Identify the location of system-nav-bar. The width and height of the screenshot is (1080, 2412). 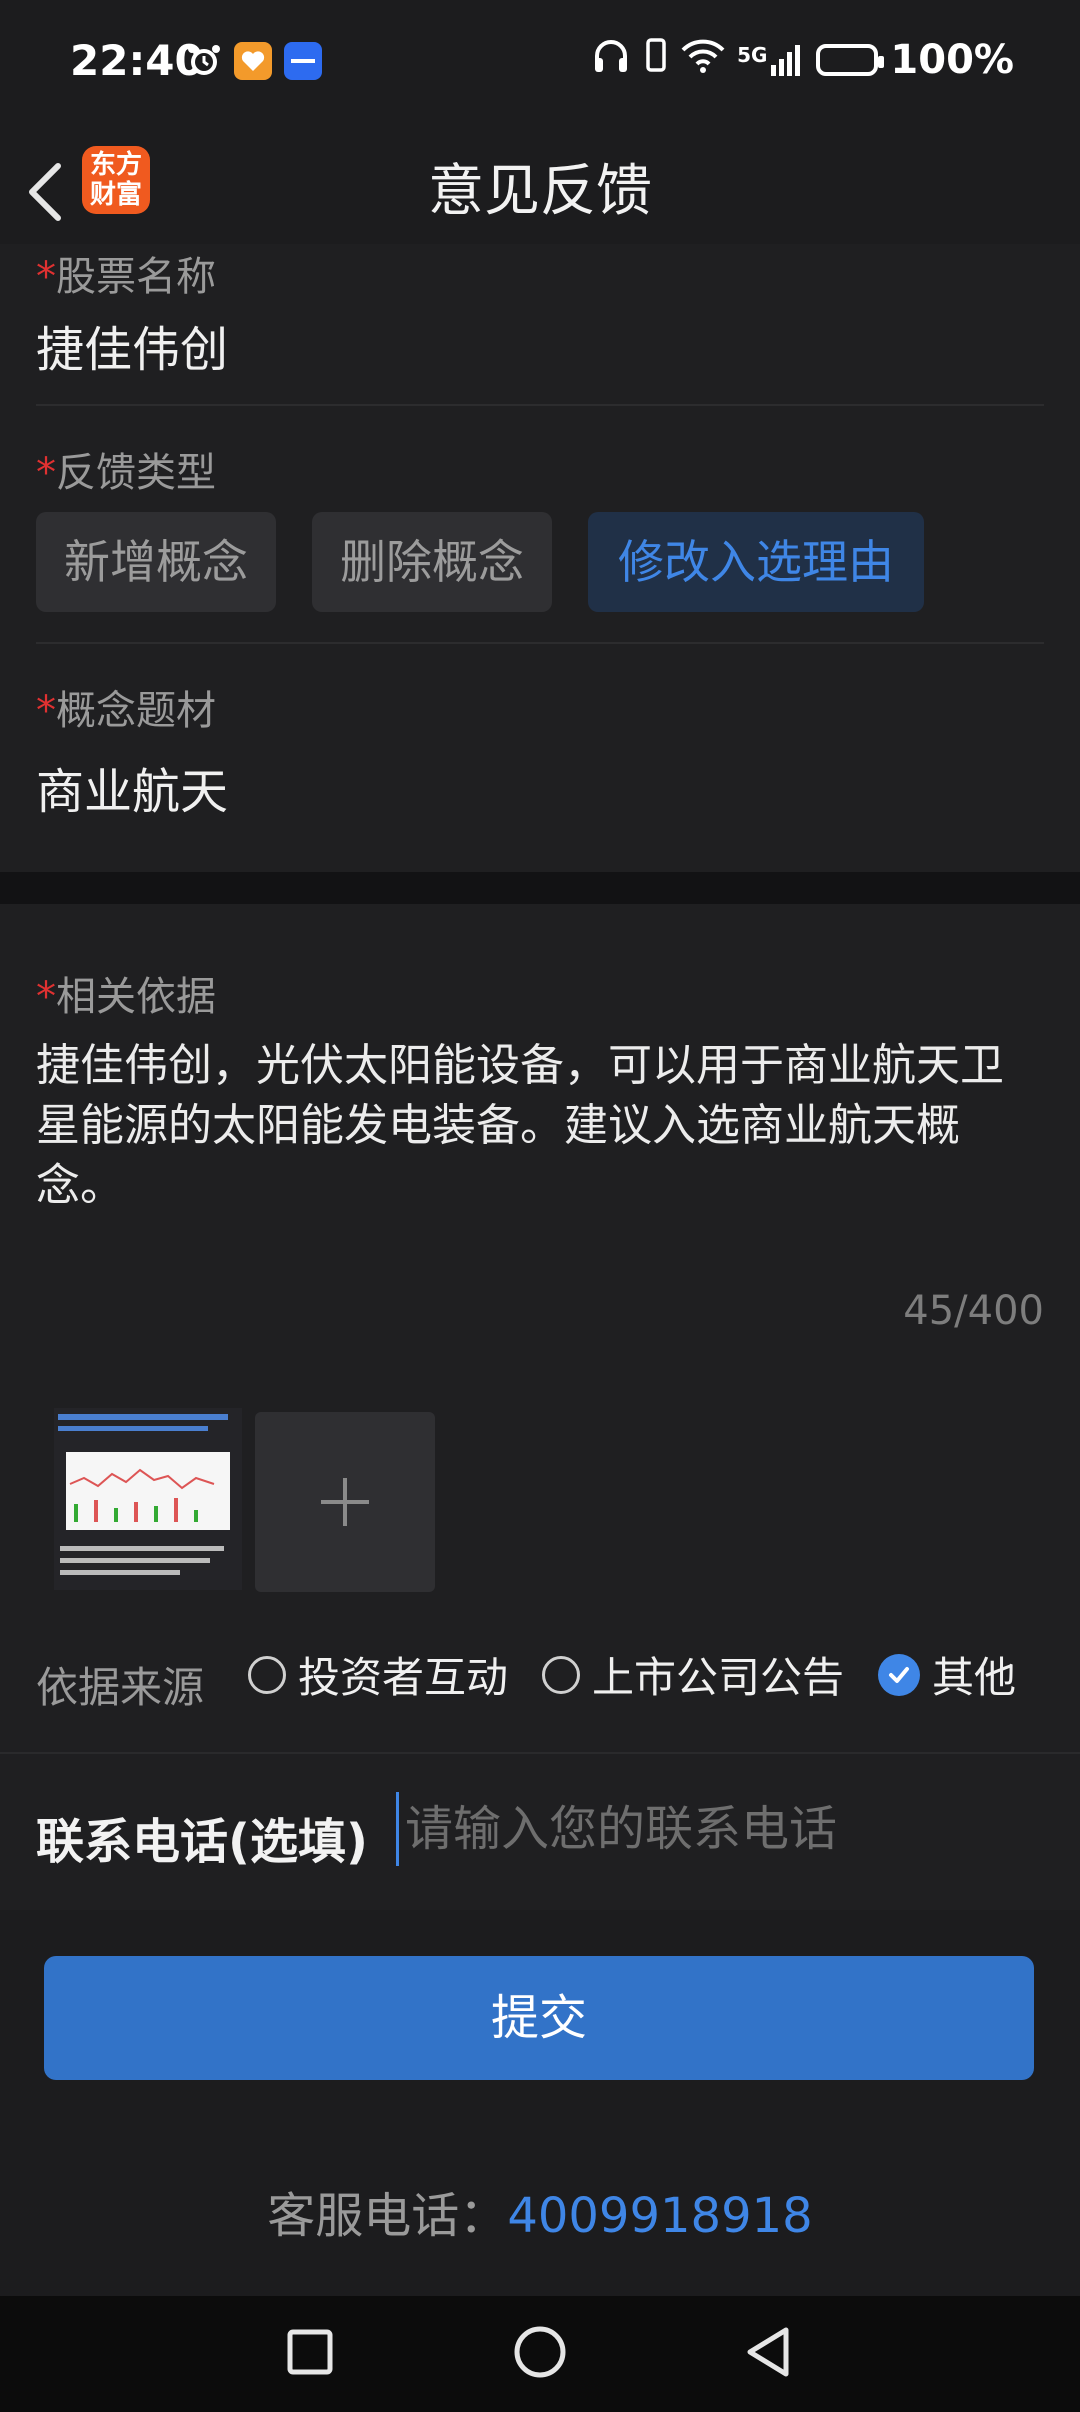
(540, 2354).